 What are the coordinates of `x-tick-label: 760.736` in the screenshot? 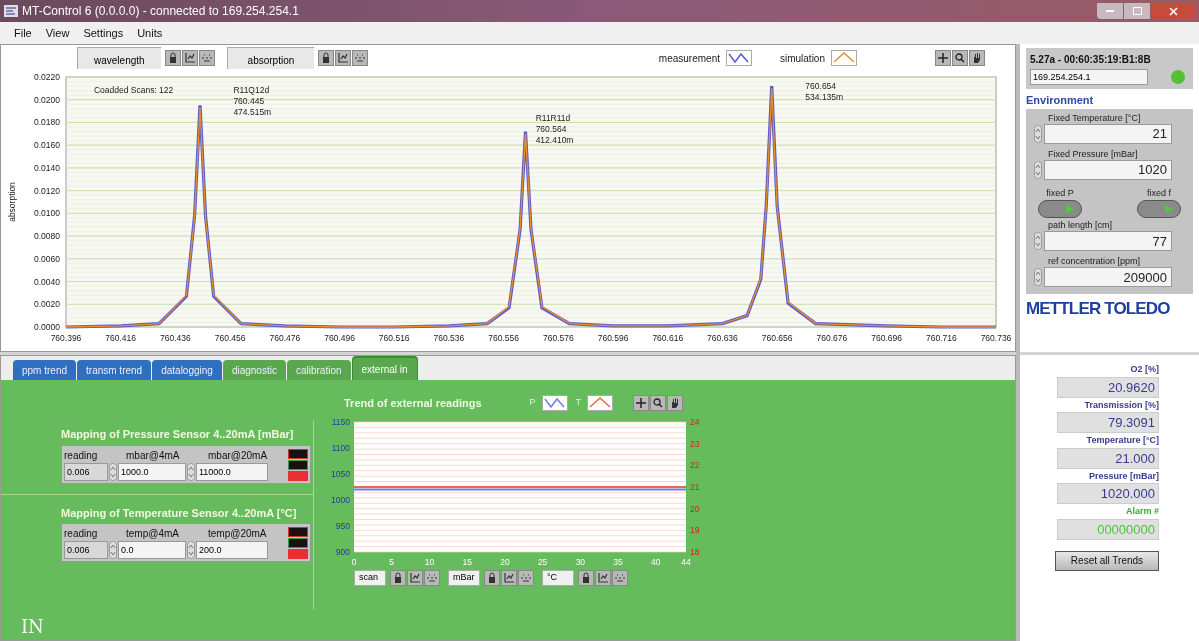 It's located at (995, 338).